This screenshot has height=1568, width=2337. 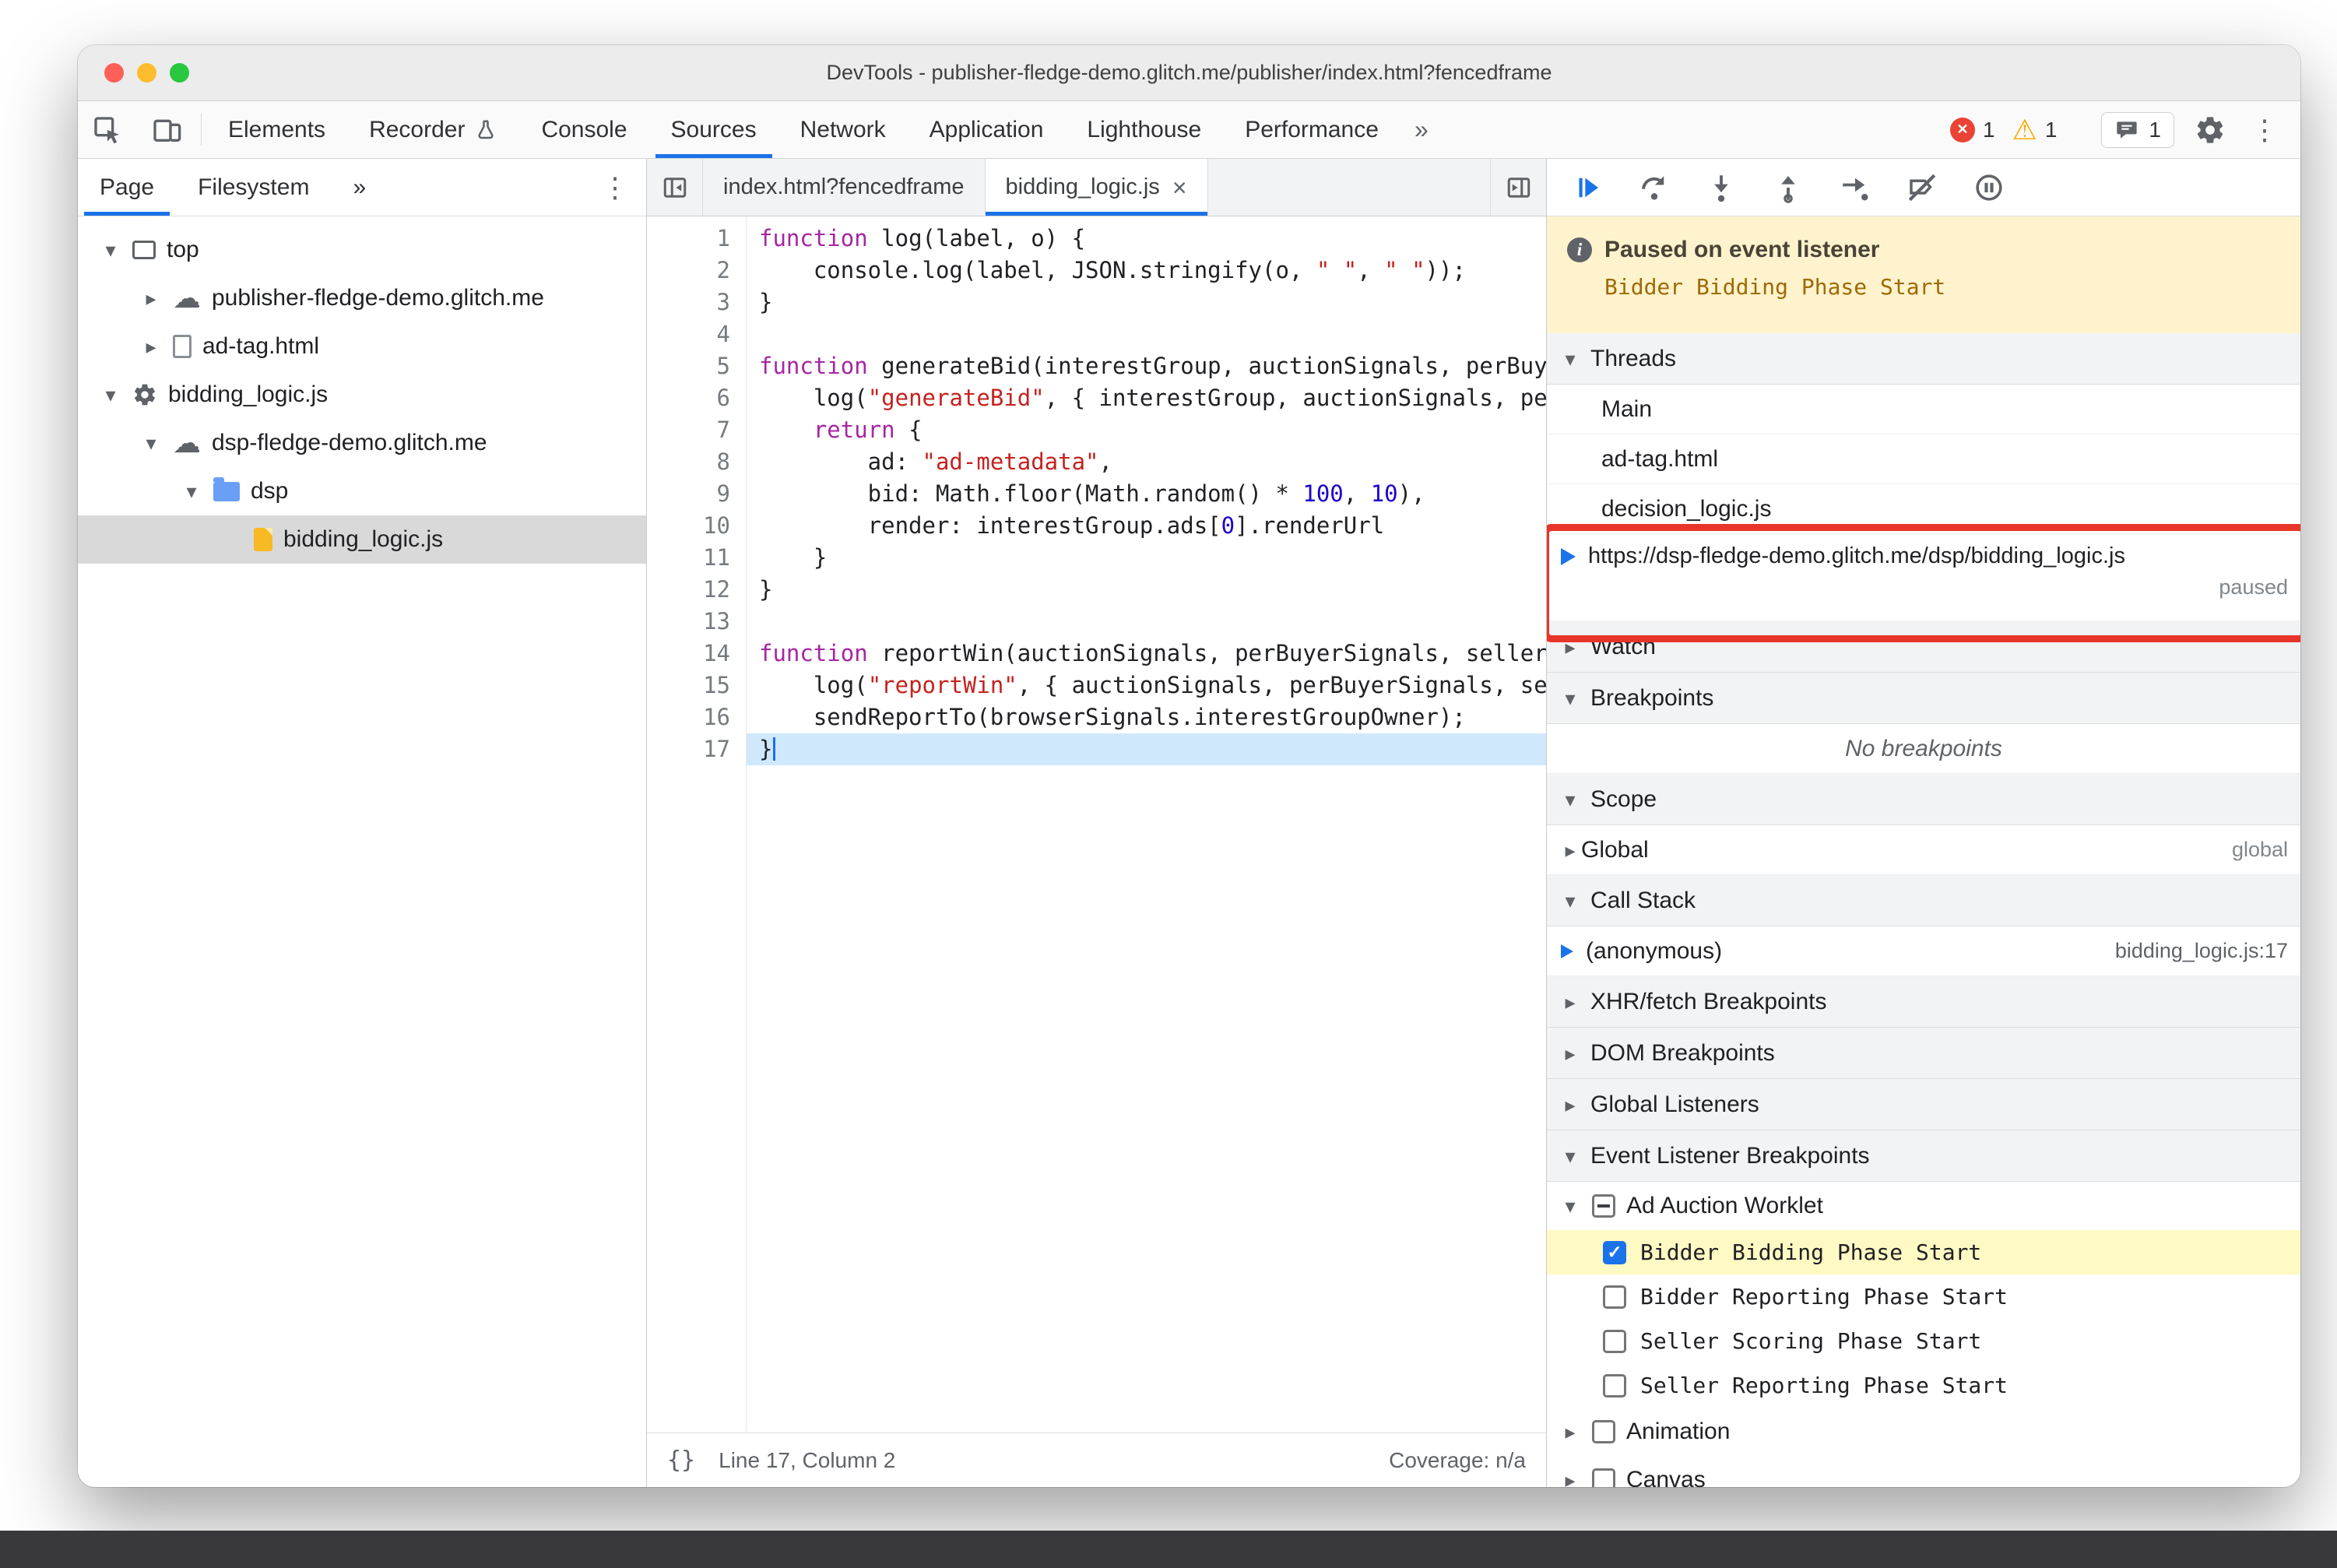 What do you see at coordinates (689, 302) in the screenshot?
I see `line-number: 3` at bounding box center [689, 302].